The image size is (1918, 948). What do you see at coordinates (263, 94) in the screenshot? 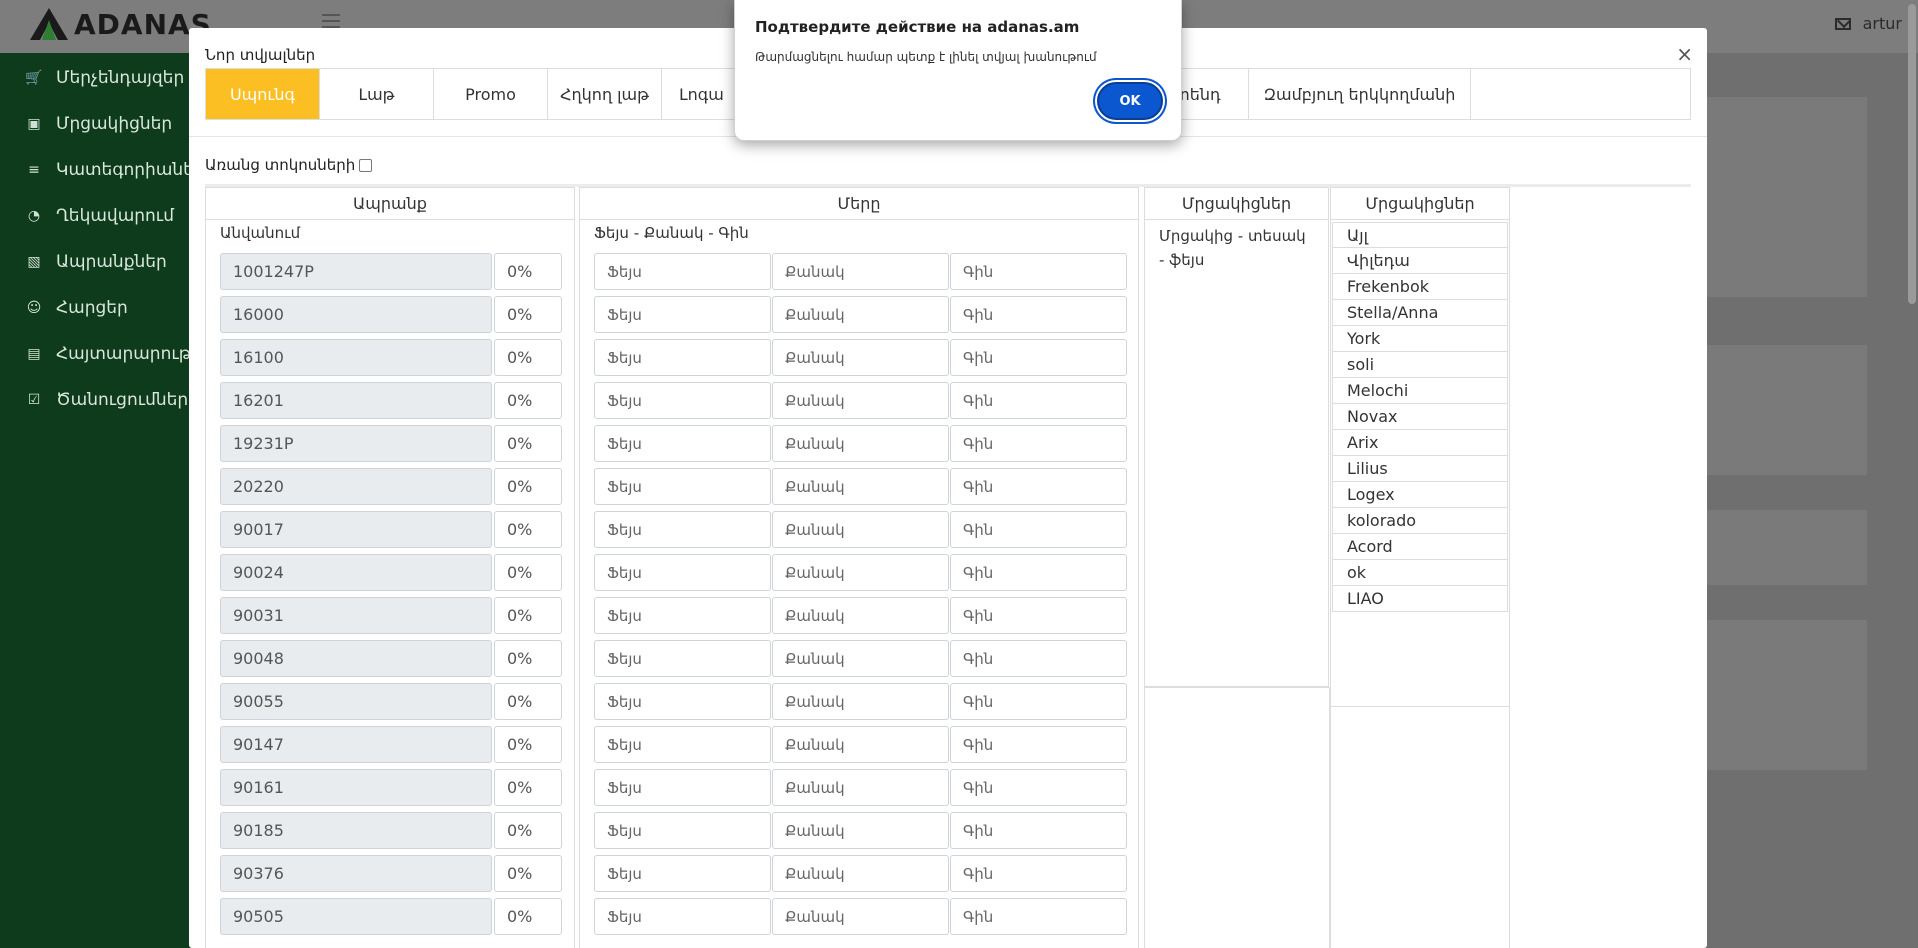
I see `tab-0: Սպունգ` at bounding box center [263, 94].